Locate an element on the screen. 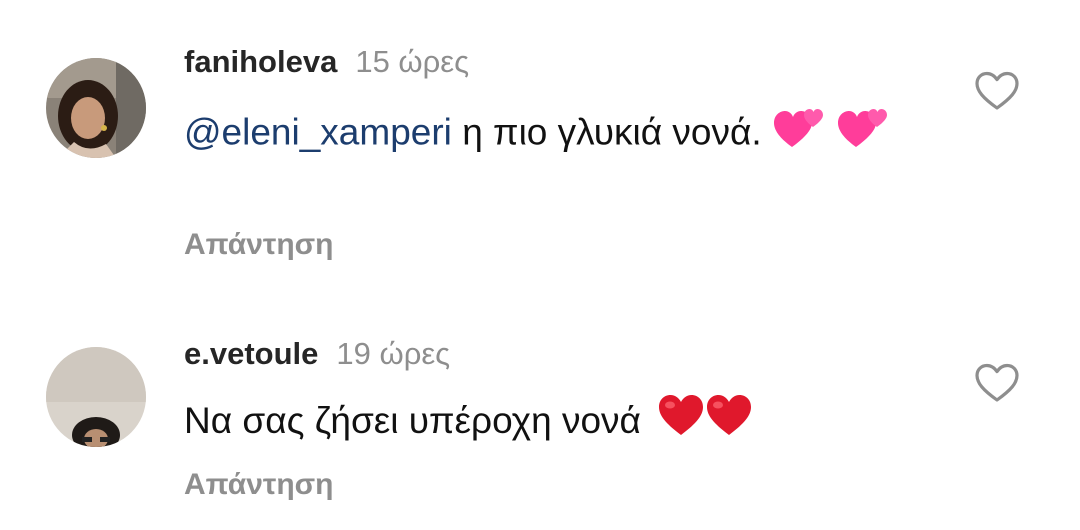 The height and width of the screenshot is (530, 1080). comment-header: e.vetoule 19 ώρες is located at coordinates (317, 354).